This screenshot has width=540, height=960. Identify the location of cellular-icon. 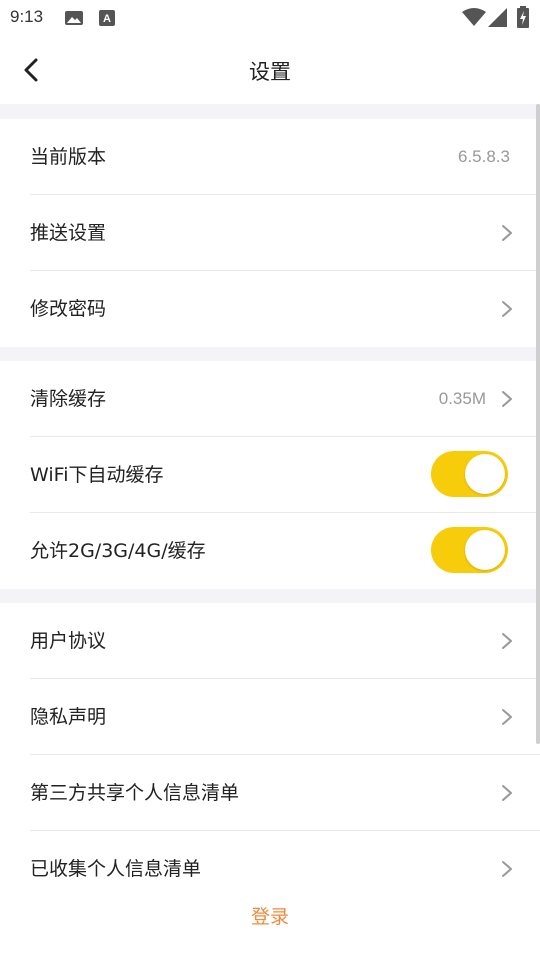
(497, 17).